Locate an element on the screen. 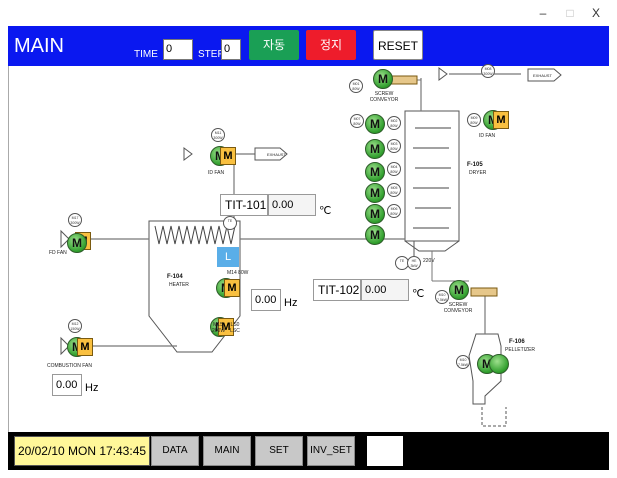 The height and width of the screenshot is (478, 617). id-fan-1-label: ID FAN is located at coordinates (216, 173).